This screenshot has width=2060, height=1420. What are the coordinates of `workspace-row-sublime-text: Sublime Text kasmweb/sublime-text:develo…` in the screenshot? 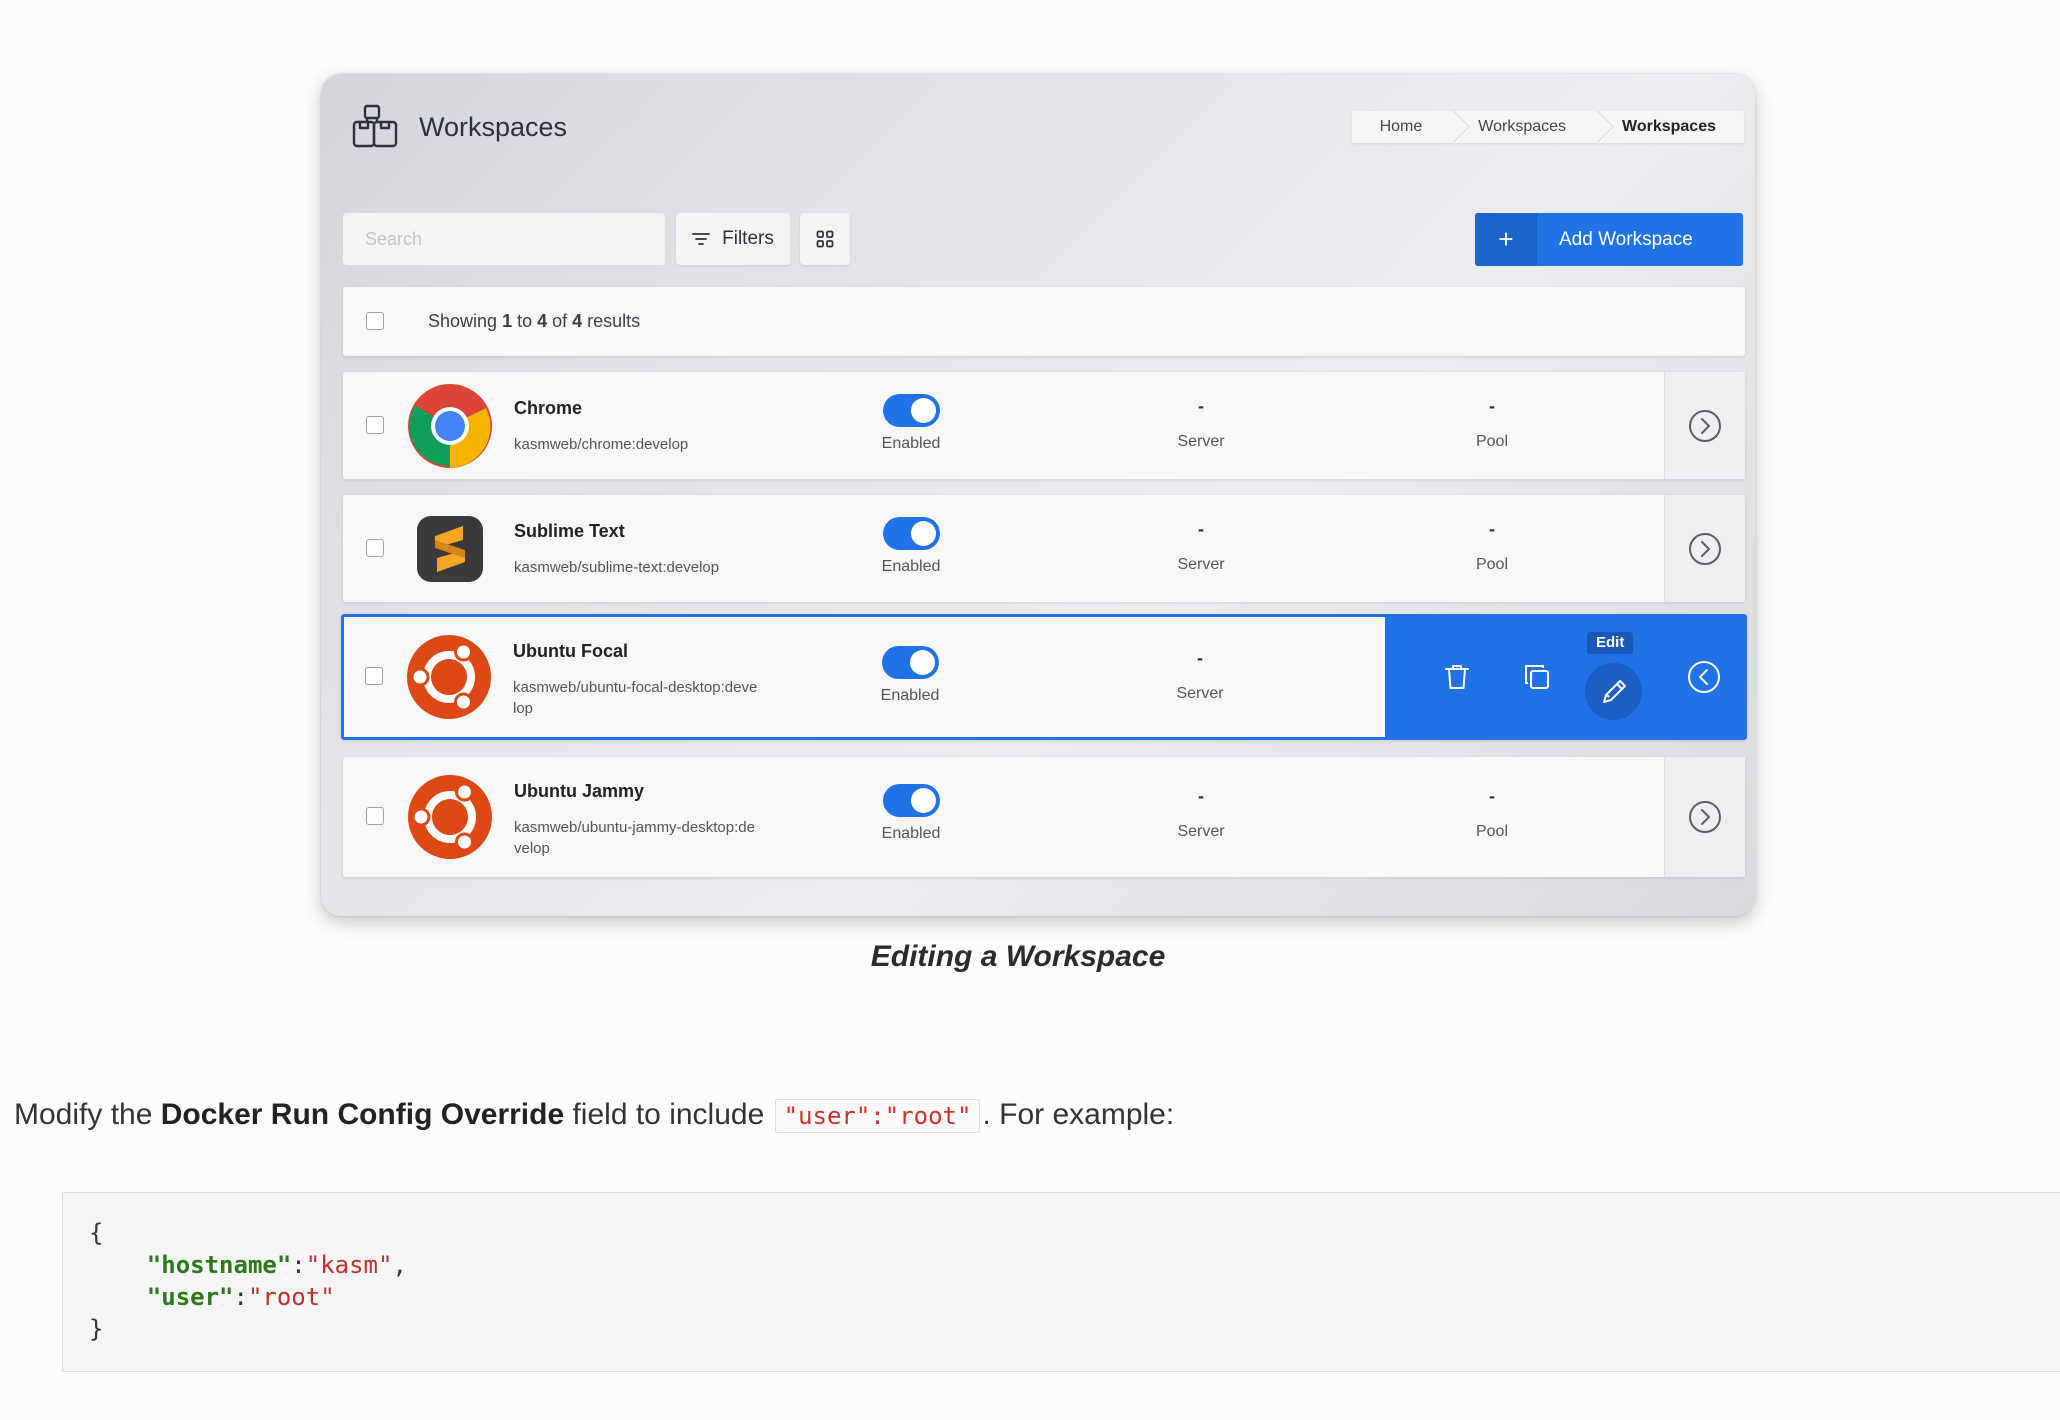 It's located at (1044, 548).